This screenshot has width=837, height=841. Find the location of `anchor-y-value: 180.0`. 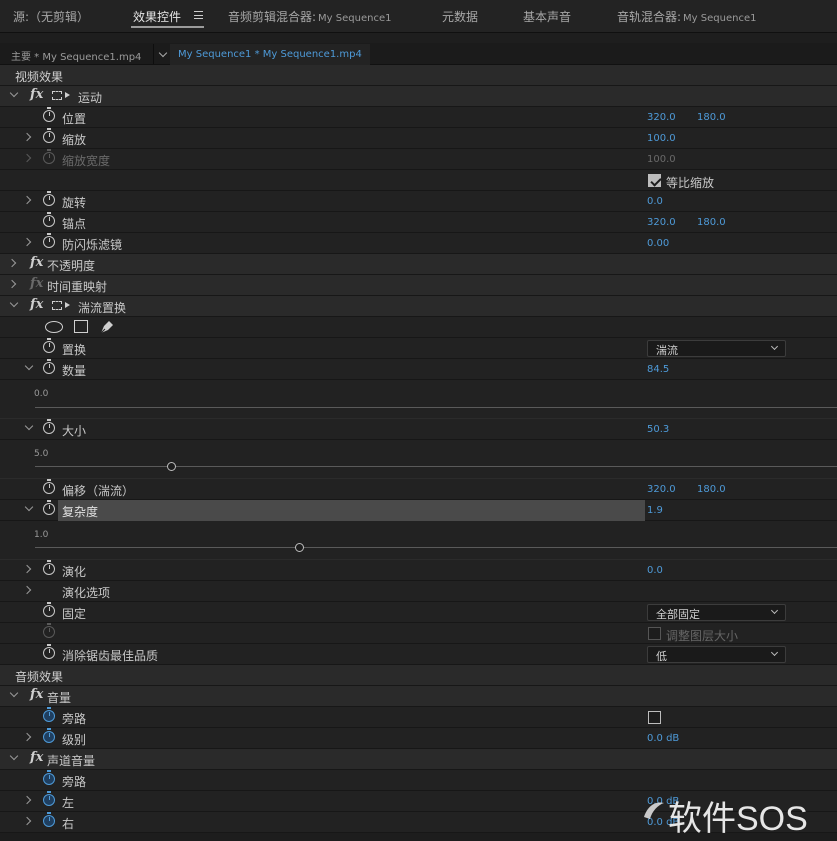

anchor-y-value: 180.0 is located at coordinates (711, 222).